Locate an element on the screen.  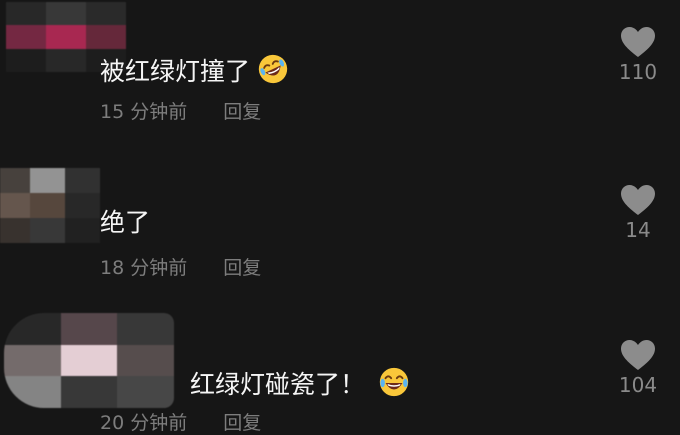
comment-text-content: 红绿灯碰瓷了！ is located at coordinates (278, 384).